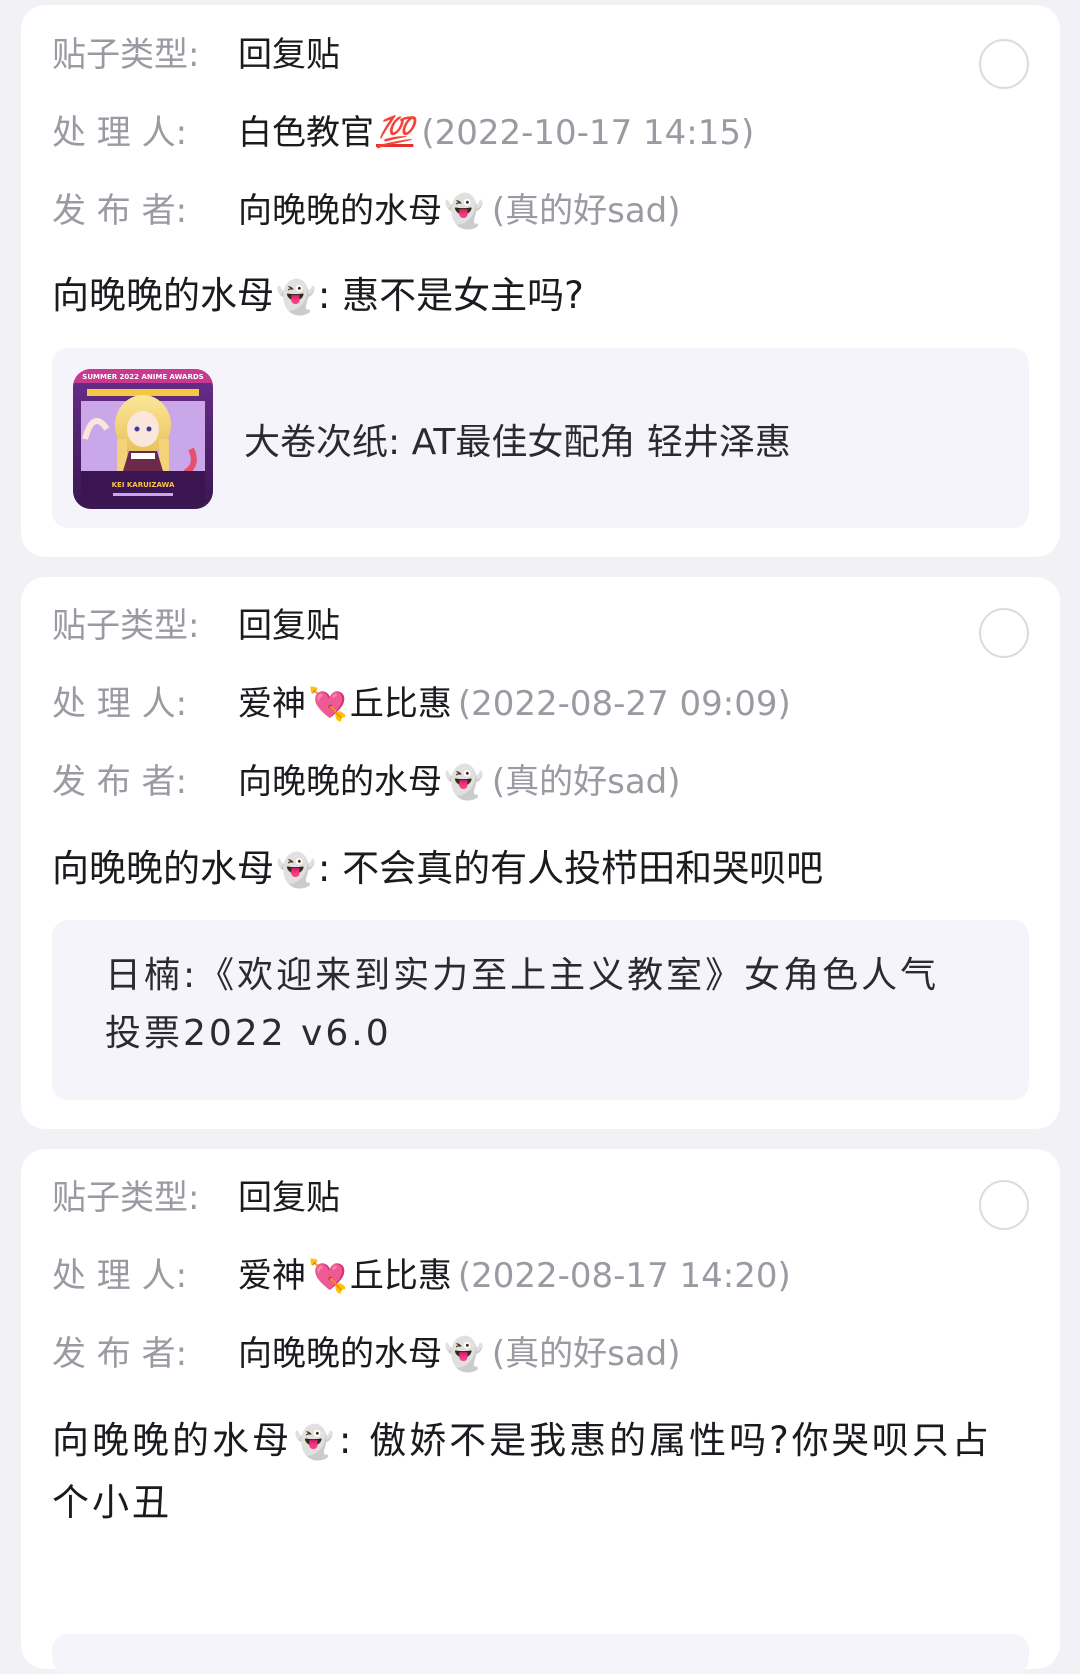 Image resolution: width=1080 pixels, height=1674 pixels. I want to click on reply-message: 向晚晚的水母👻: 惠不是女主吗?, so click(540, 296).